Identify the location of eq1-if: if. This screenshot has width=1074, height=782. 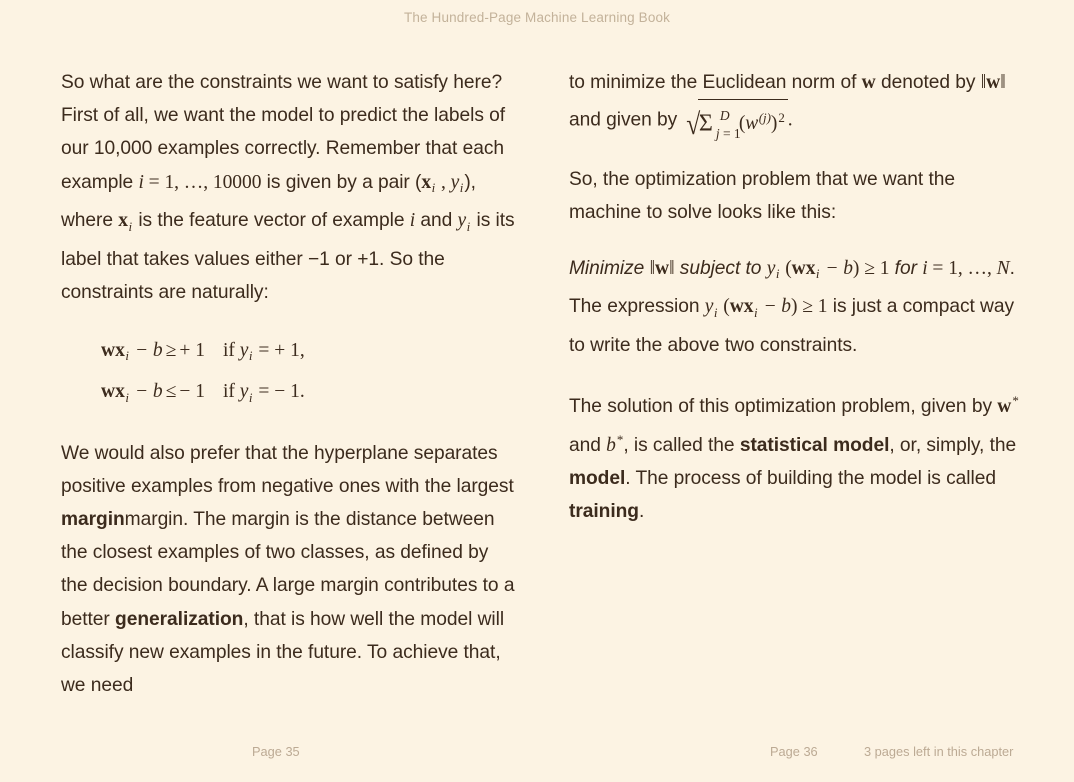
(231, 350).